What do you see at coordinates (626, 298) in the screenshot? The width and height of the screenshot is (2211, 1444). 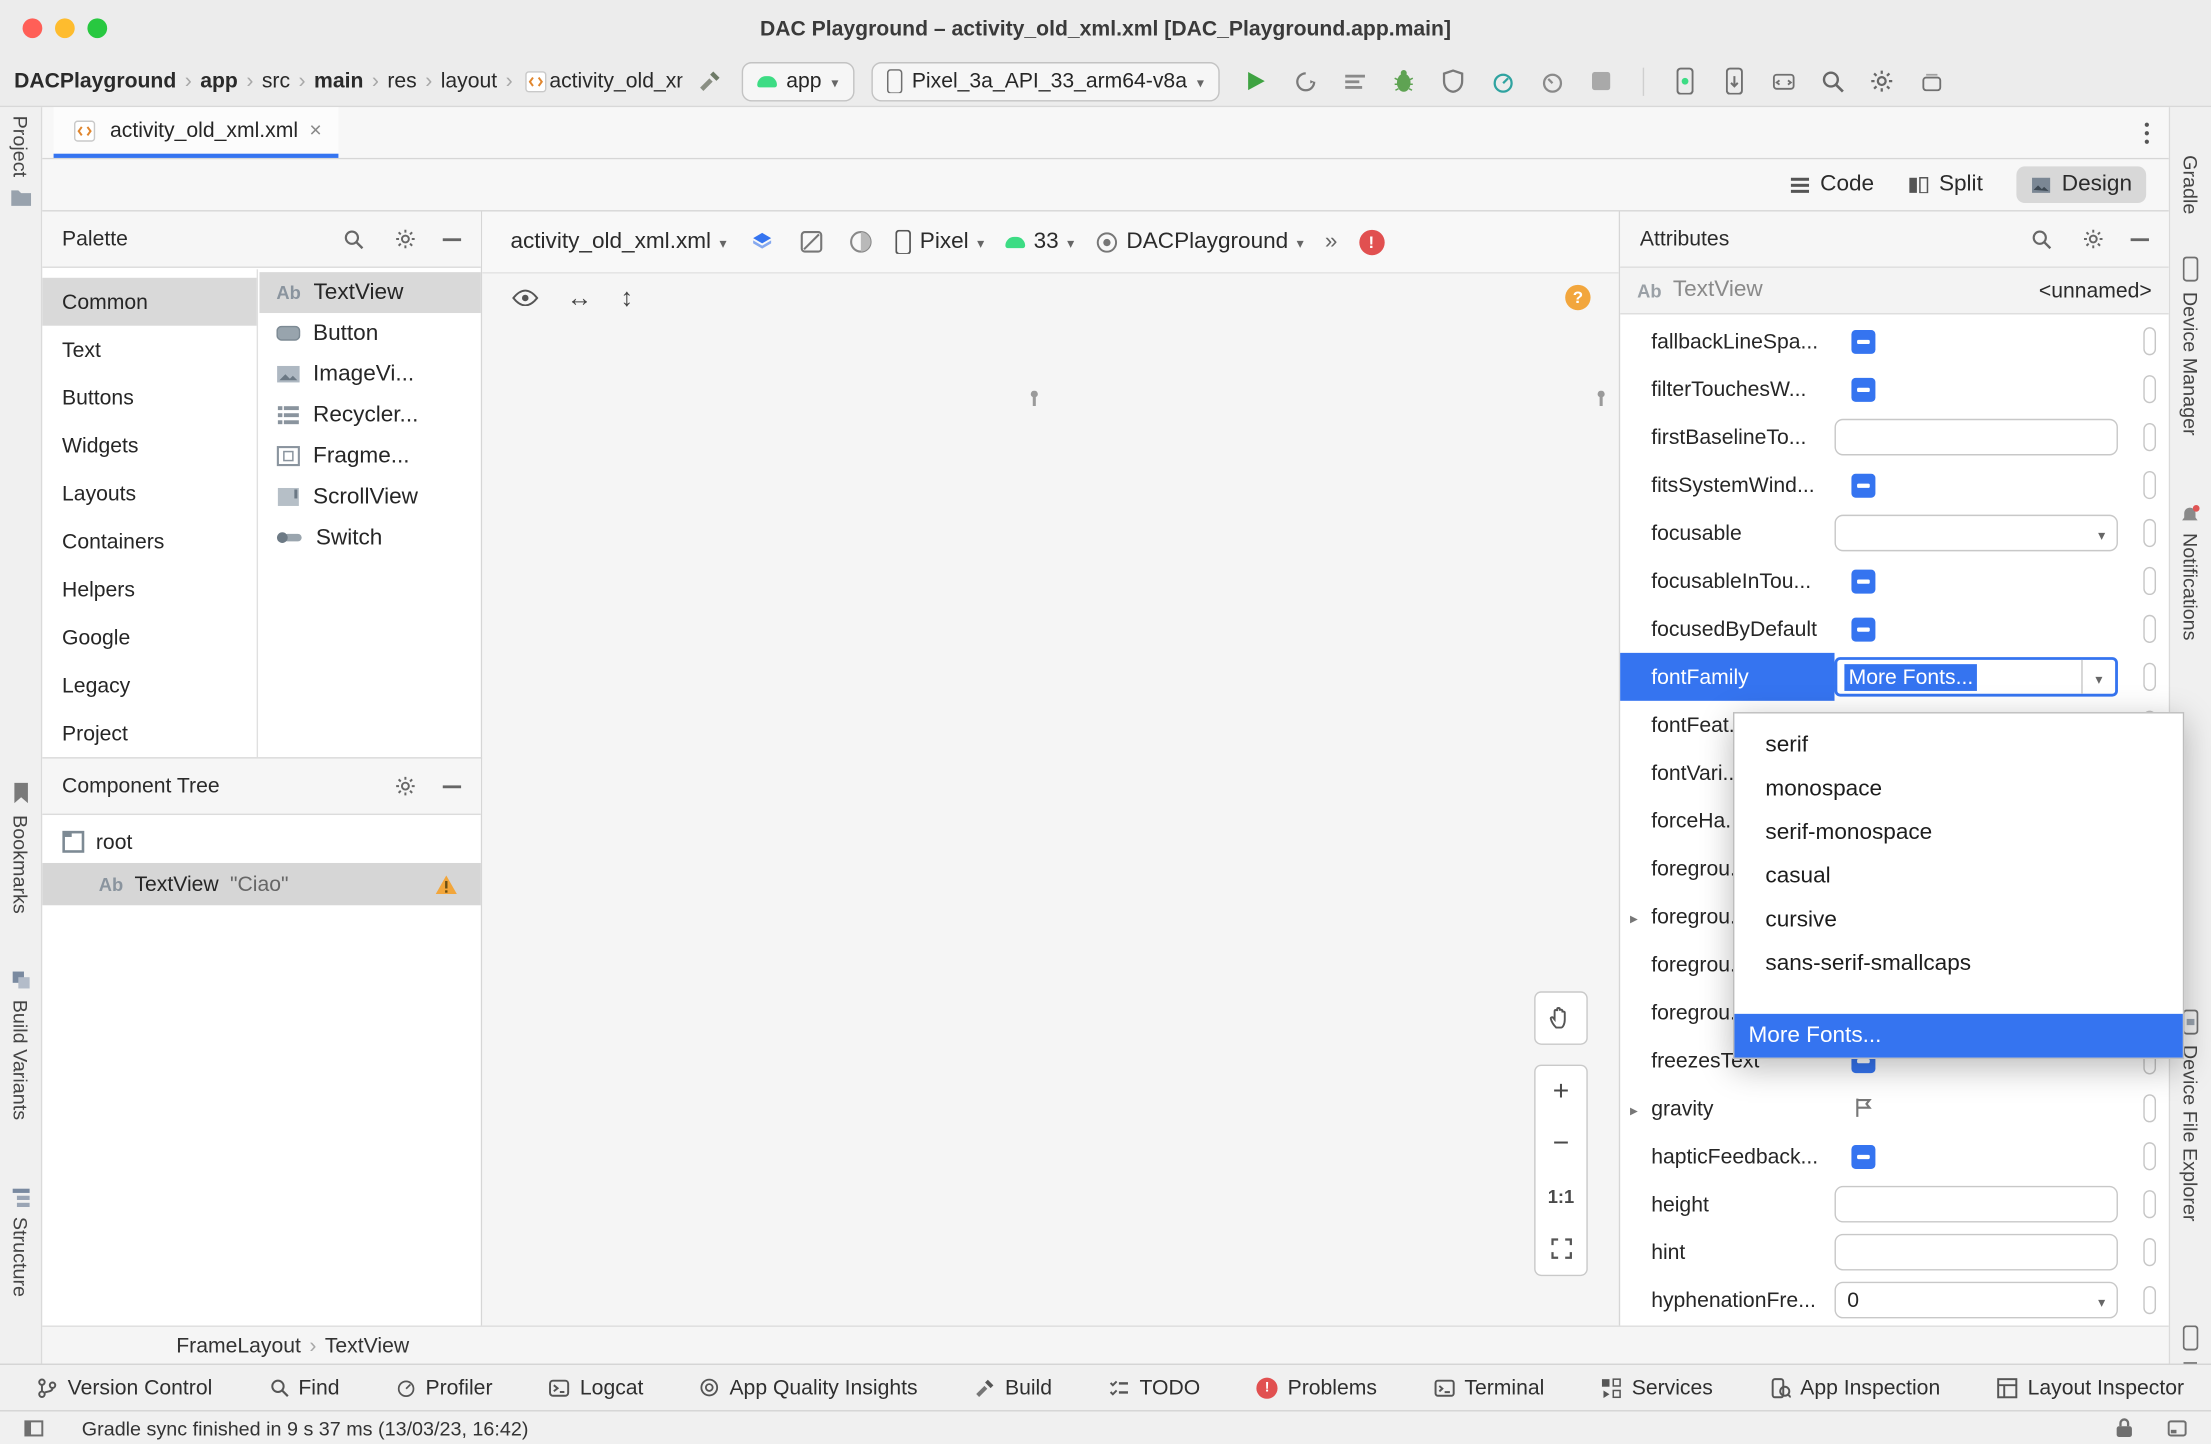 I see `pan-vertical-icon` at bounding box center [626, 298].